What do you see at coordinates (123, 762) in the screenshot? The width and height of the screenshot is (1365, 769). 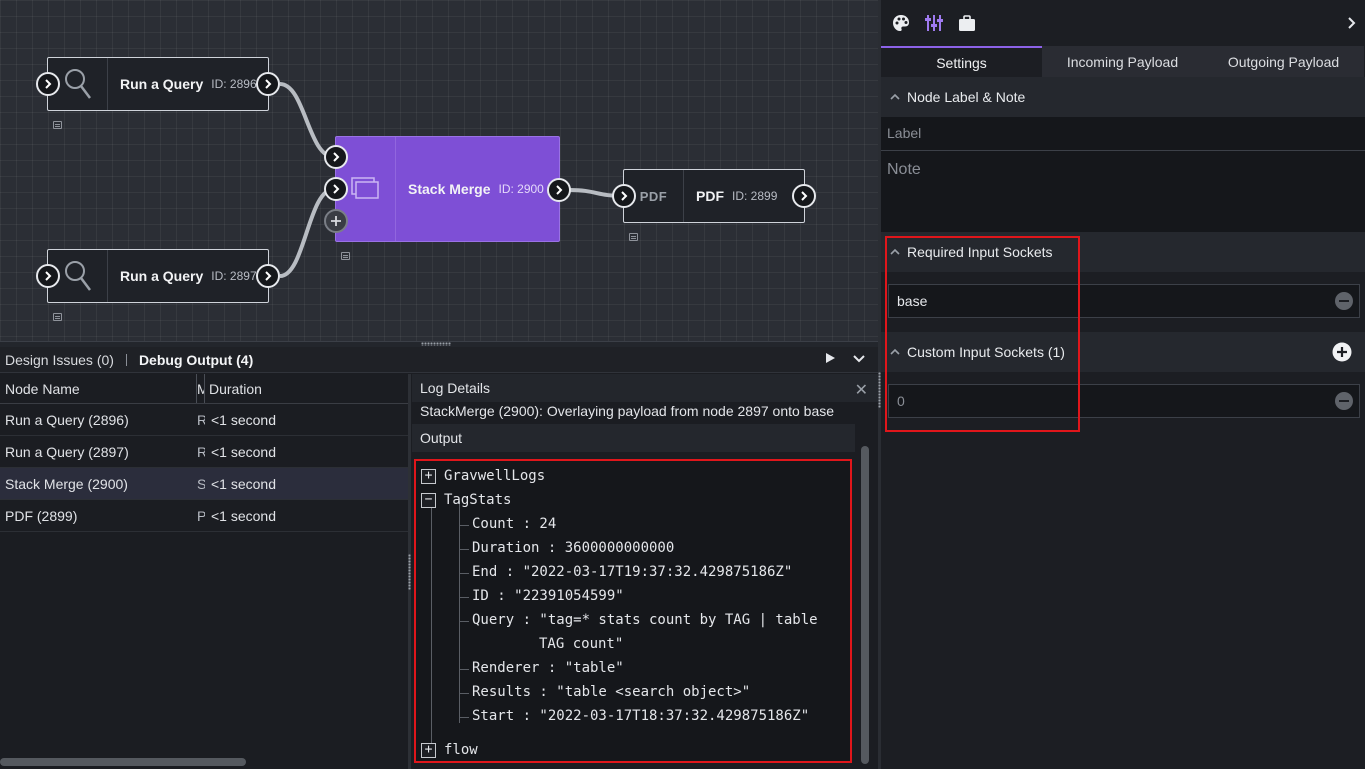 I see `horizontal-scrollbar` at bounding box center [123, 762].